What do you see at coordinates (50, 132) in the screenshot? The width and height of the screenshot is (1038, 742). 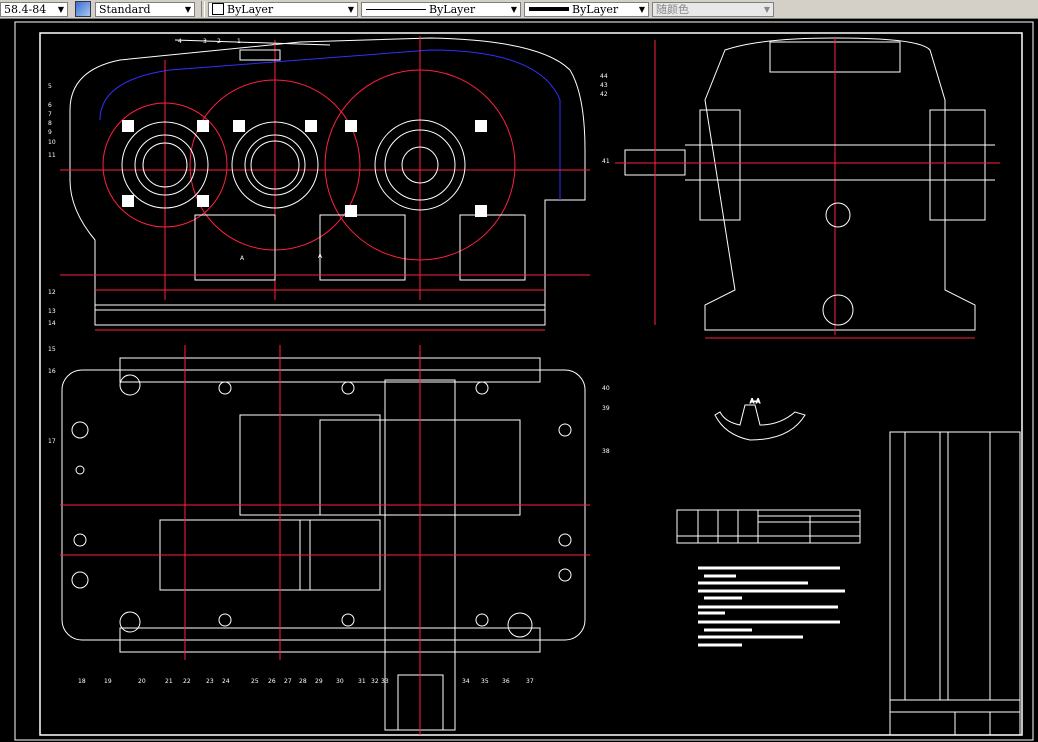 I see `balloon: 9` at bounding box center [50, 132].